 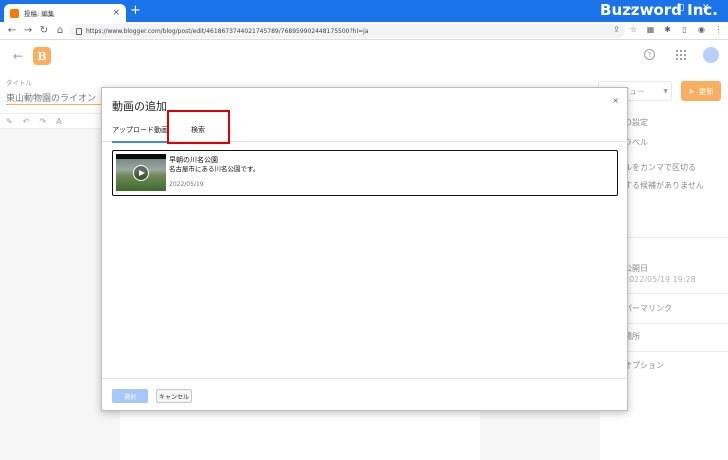 What do you see at coordinates (39, 14) in the screenshot?
I see `tab-title: 投稿: 編集` at bounding box center [39, 14].